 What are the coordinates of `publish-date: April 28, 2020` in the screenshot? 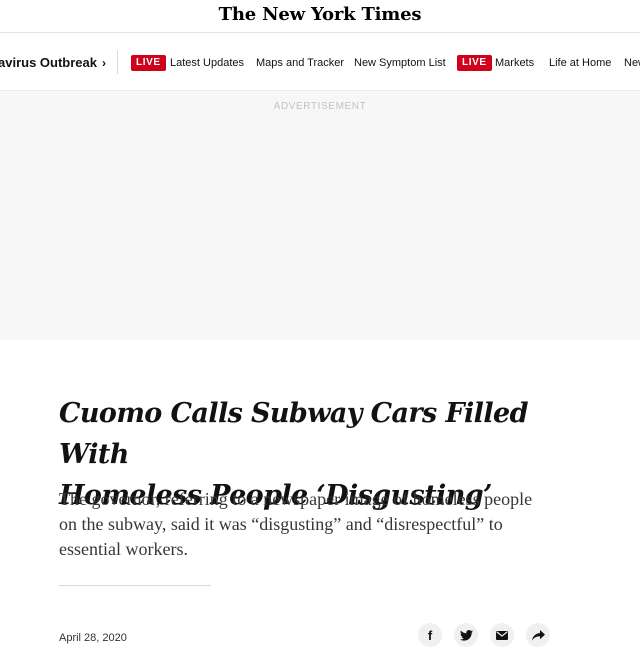 It's located at (93, 638).